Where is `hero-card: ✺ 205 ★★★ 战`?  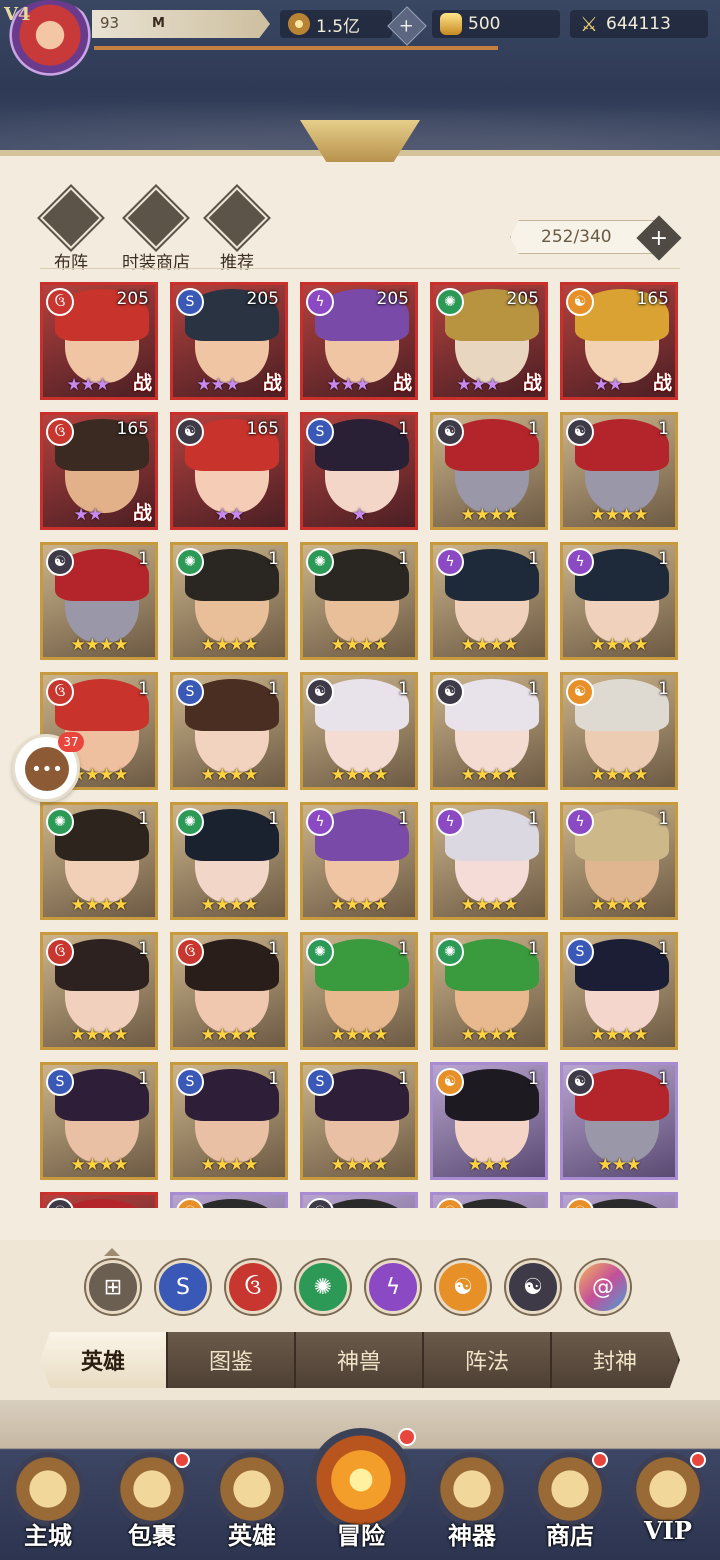 hero-card: ✺ 205 ★★★ 战 is located at coordinates (489, 341).